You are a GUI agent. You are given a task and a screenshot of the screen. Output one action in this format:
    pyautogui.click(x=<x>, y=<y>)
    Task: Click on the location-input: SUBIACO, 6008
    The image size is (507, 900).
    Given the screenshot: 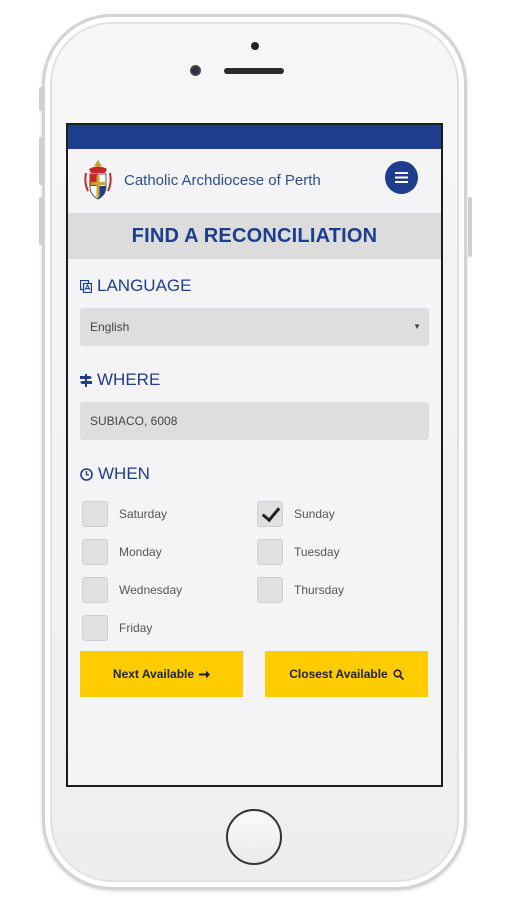 What is the action you would take?
    pyautogui.click(x=254, y=421)
    